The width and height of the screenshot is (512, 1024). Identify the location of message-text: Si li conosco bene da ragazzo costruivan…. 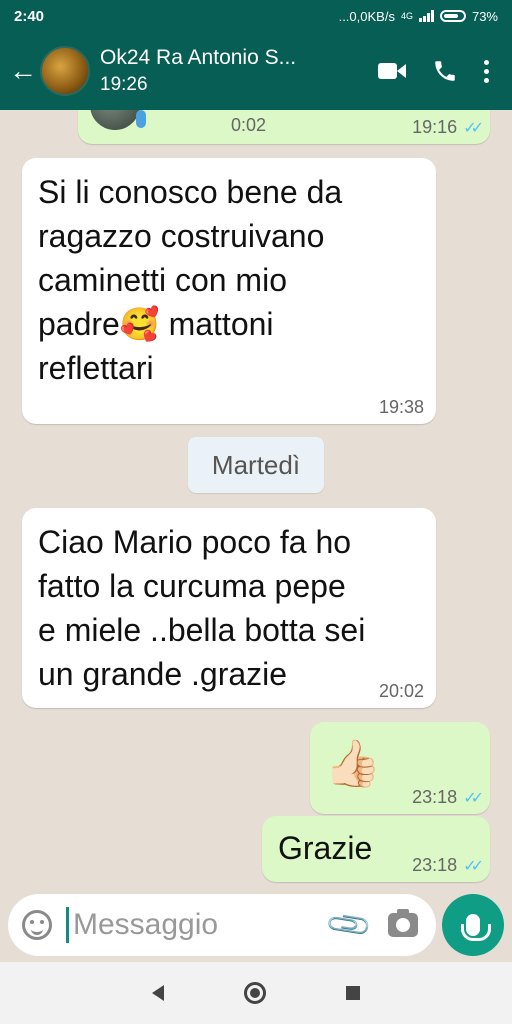
(190, 280).